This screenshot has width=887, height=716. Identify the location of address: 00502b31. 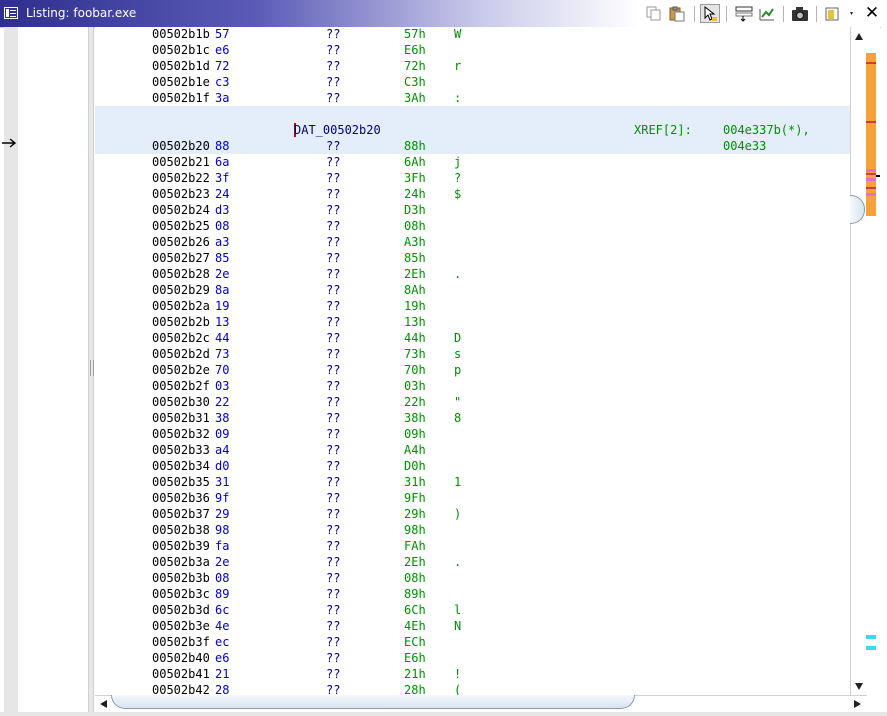
(181, 418).